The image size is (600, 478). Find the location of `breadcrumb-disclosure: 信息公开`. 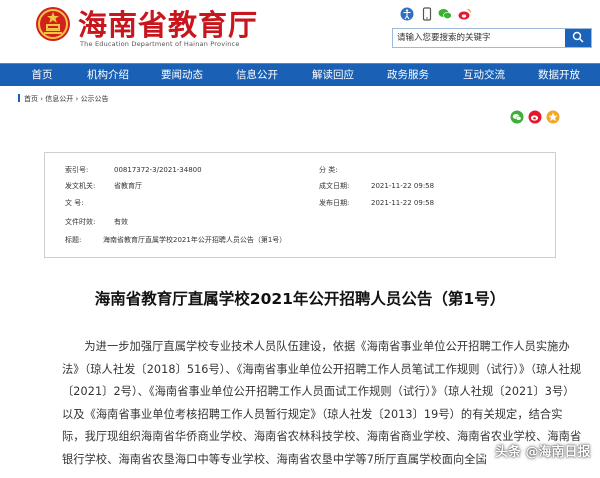

breadcrumb-disclosure: 信息公开 is located at coordinates (59, 99).